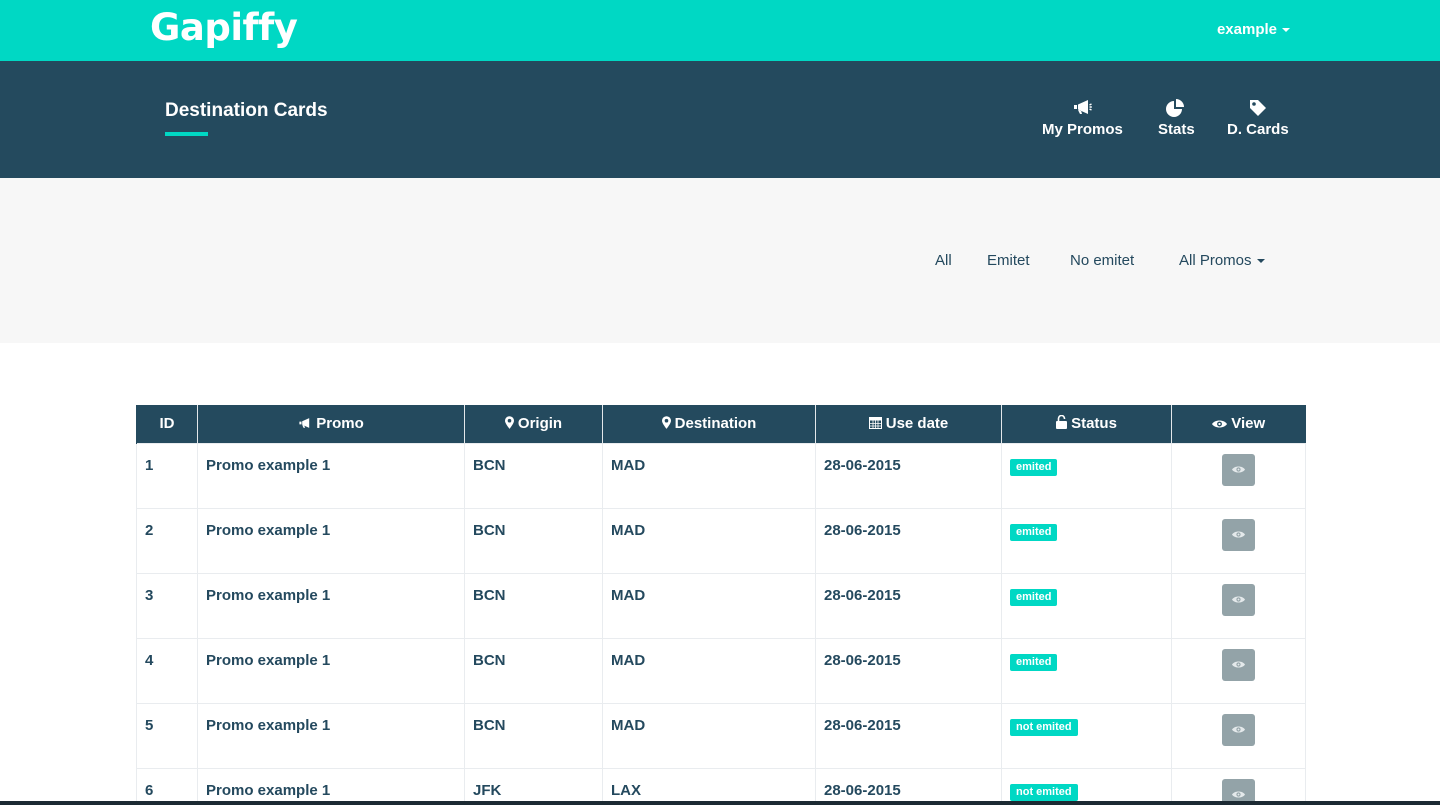 This screenshot has height=805, width=1440. I want to click on cell-id: 4, so click(167, 670).